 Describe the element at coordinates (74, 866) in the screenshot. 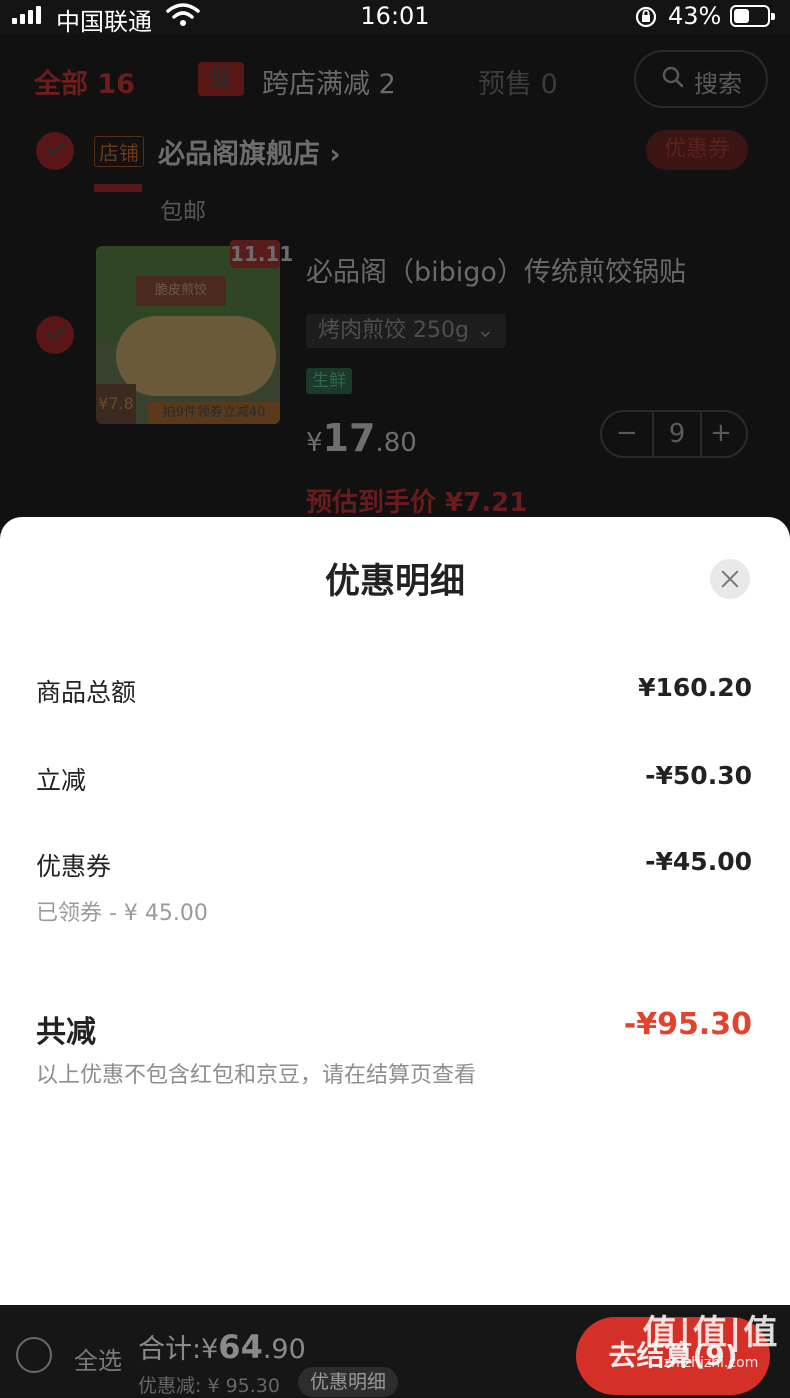

I see `row-coupon-label: 优惠券` at that location.